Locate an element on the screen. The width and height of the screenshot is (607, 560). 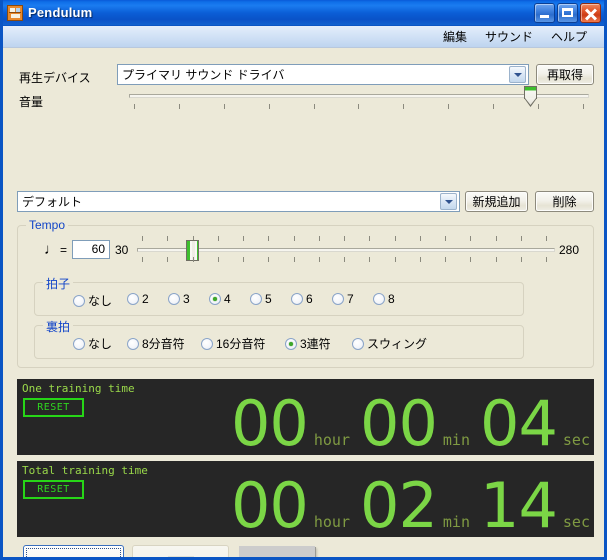
backbeat-group: 裏拍 なし 8分音符 16分音符 3連符 スウィング is located at coordinates (279, 338).